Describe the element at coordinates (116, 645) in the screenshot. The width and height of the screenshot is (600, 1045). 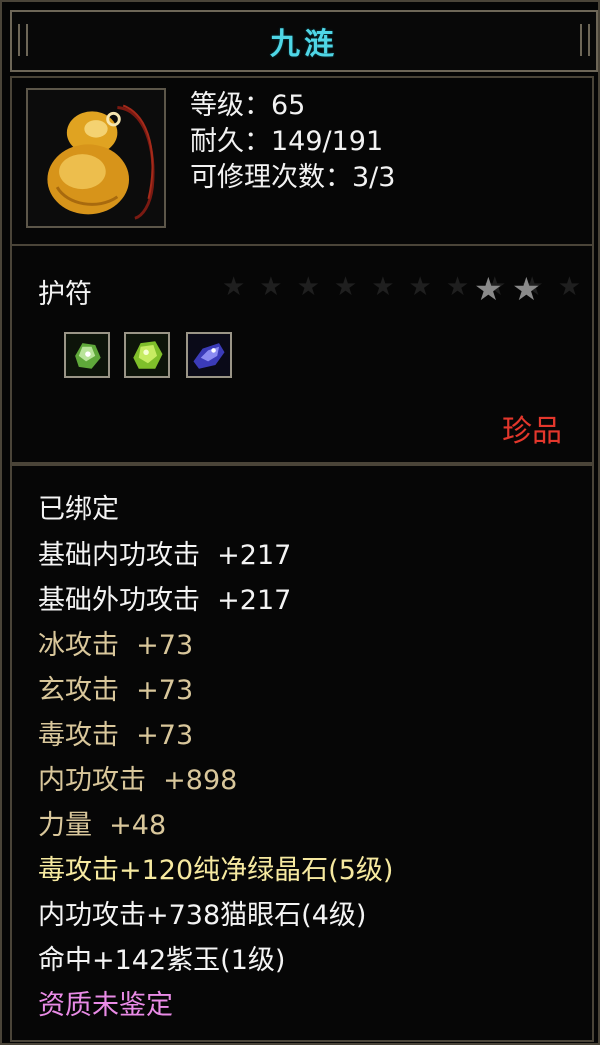
I see `stat-line: 冰攻击 +73` at that location.